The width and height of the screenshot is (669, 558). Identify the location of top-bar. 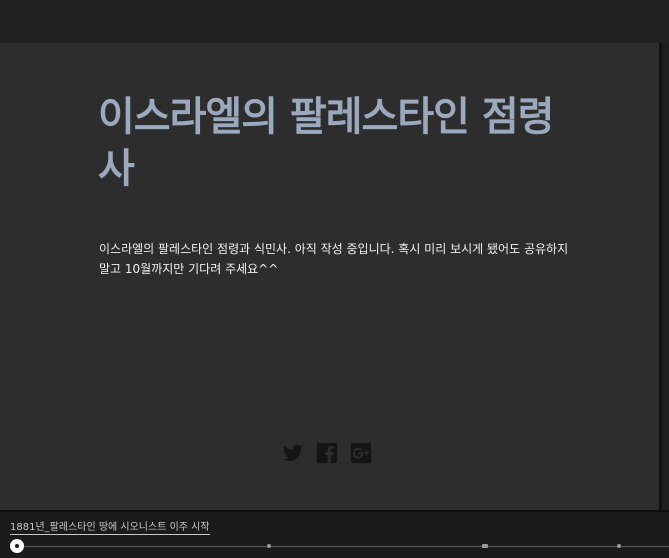
(334, 21).